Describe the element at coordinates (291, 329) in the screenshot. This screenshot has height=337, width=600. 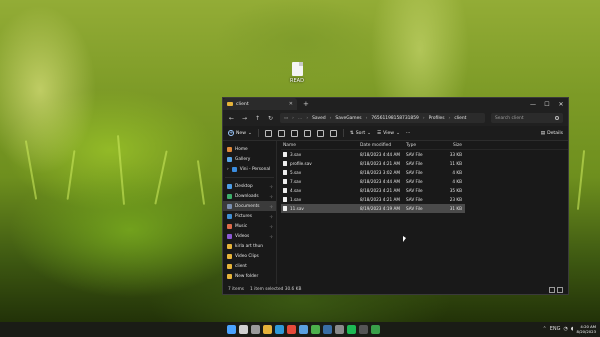
I see `chrome-icon` at that location.